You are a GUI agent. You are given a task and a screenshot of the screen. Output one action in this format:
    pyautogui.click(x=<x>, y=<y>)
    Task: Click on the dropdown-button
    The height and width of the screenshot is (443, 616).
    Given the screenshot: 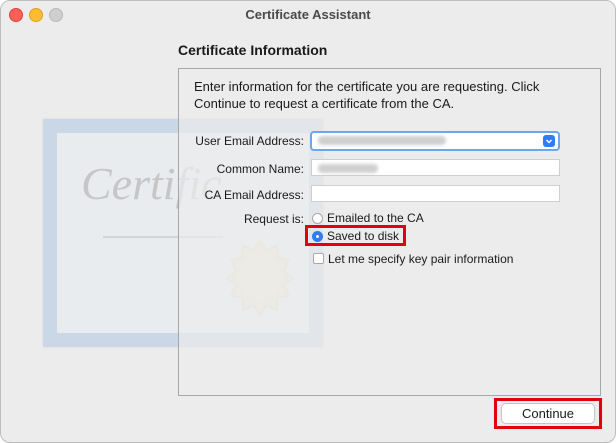 What is the action you would take?
    pyautogui.click(x=549, y=141)
    